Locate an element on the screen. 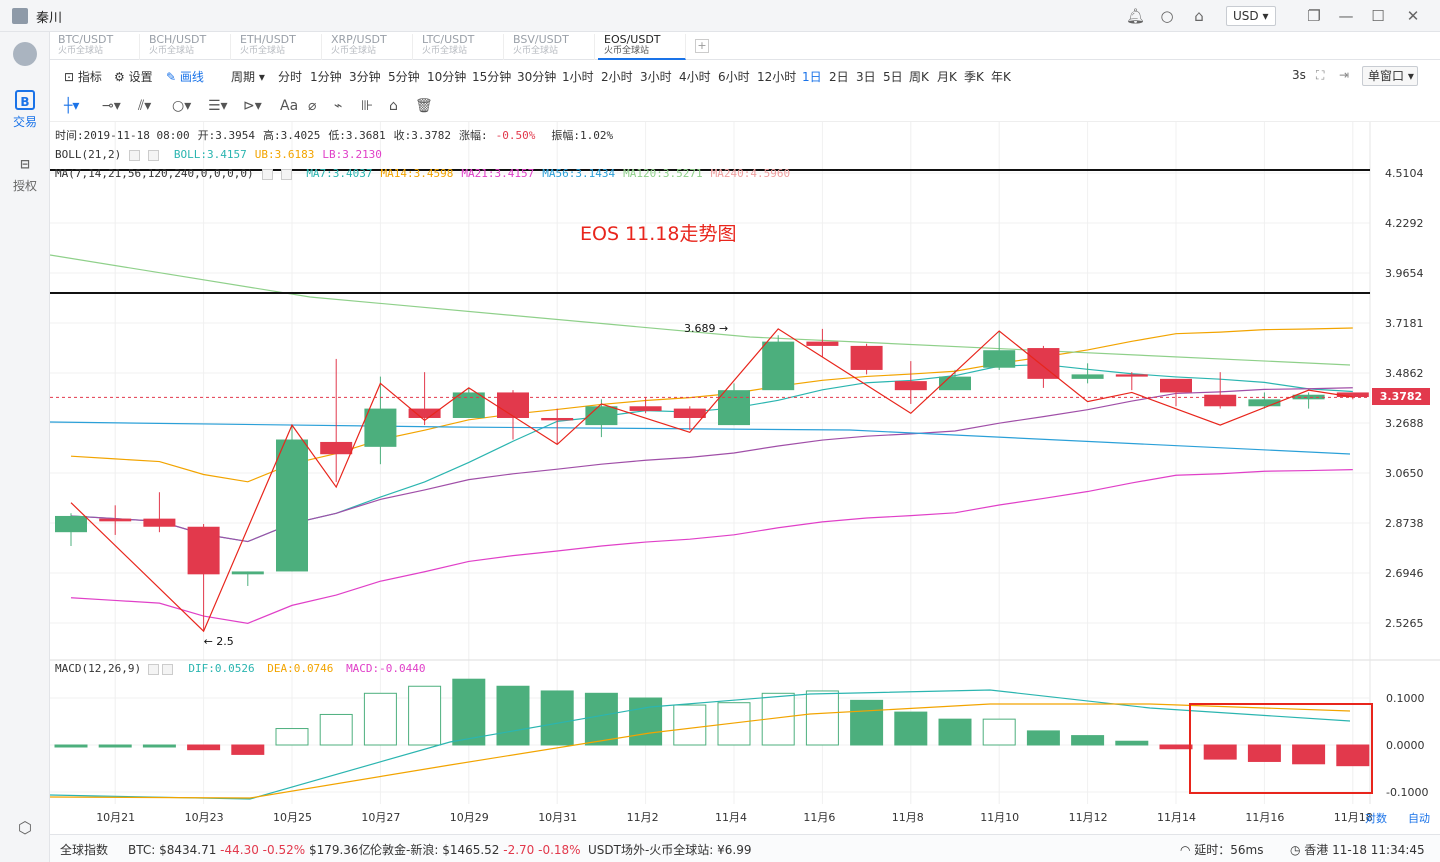  period-option: 2小时 is located at coordinates (617, 76).